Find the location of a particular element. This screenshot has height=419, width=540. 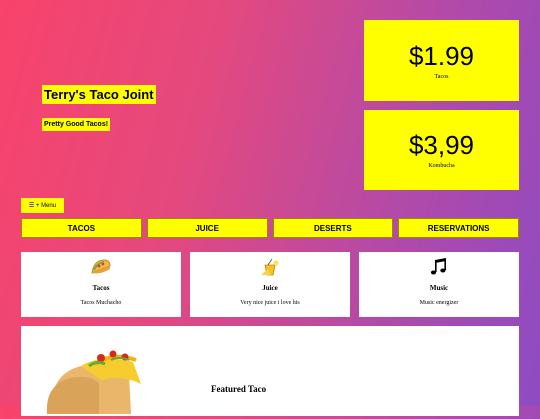

feature-card-tacos: Tacos Tacos Muchacho is located at coordinates (101, 284).